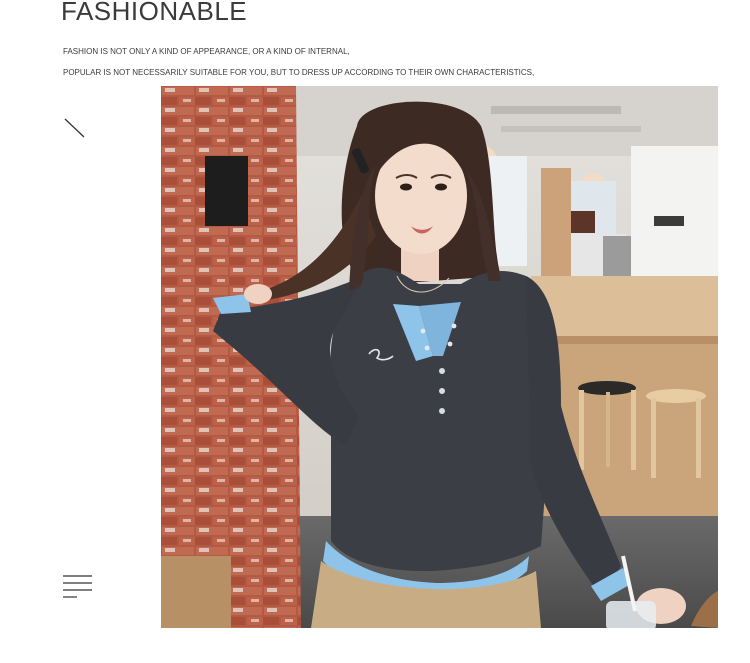  Describe the element at coordinates (77, 586) in the screenshot. I see `menu-lines-icon` at that location.